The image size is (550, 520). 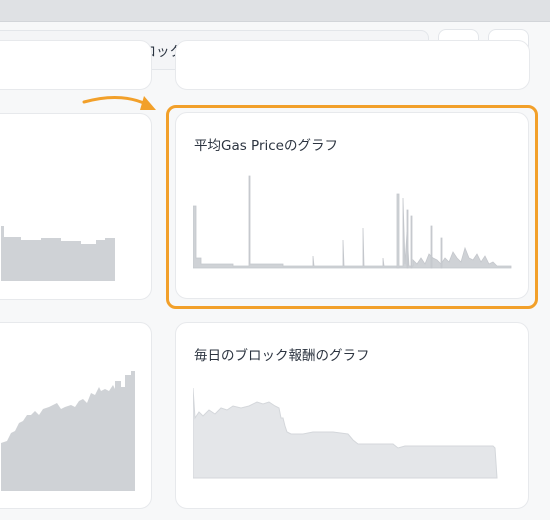 I want to click on browser-top-strip, so click(x=275, y=11).